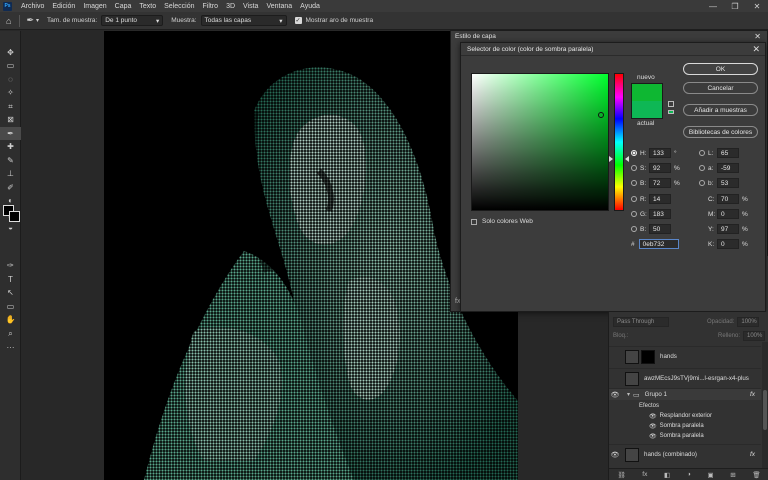 The height and width of the screenshot is (480, 768). What do you see at coordinates (634, 199) in the screenshot?
I see `red-radio` at bounding box center [634, 199].